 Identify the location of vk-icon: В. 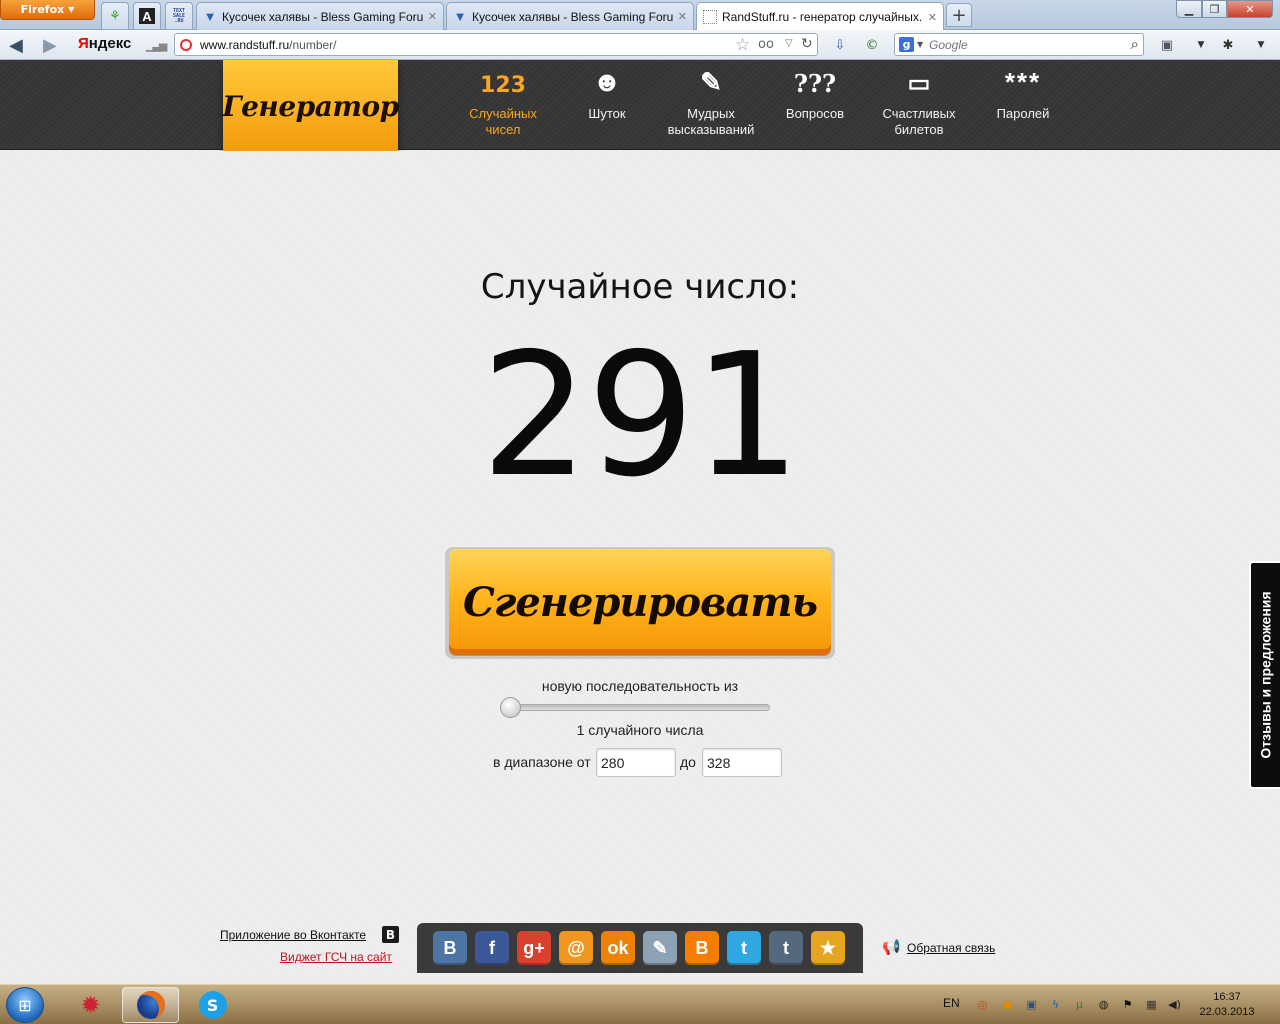
(390, 934).